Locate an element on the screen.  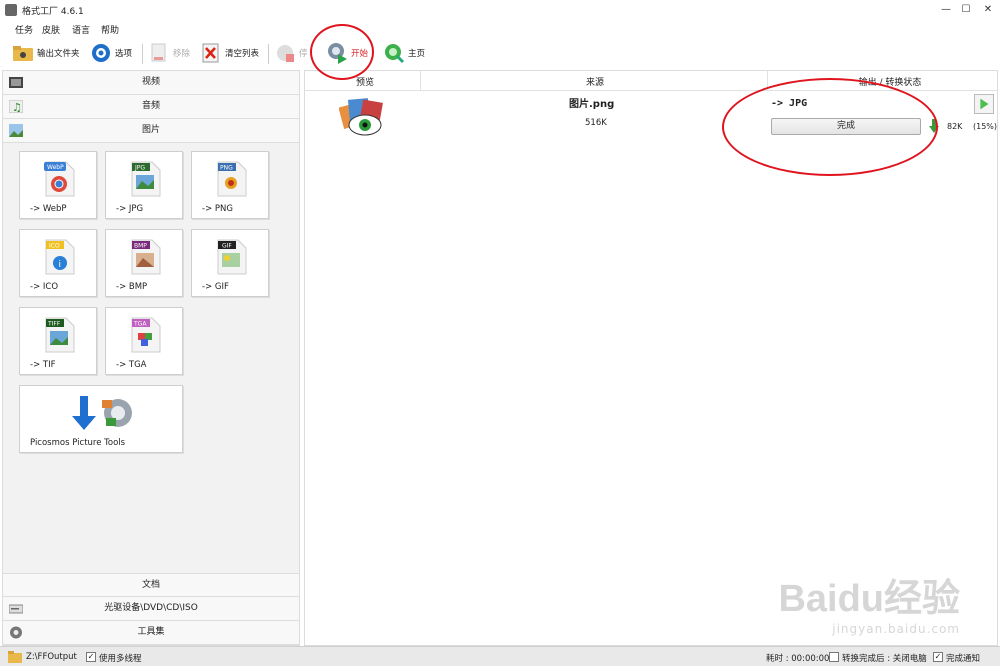
svg-text: ICO is located at coordinates (54, 246).